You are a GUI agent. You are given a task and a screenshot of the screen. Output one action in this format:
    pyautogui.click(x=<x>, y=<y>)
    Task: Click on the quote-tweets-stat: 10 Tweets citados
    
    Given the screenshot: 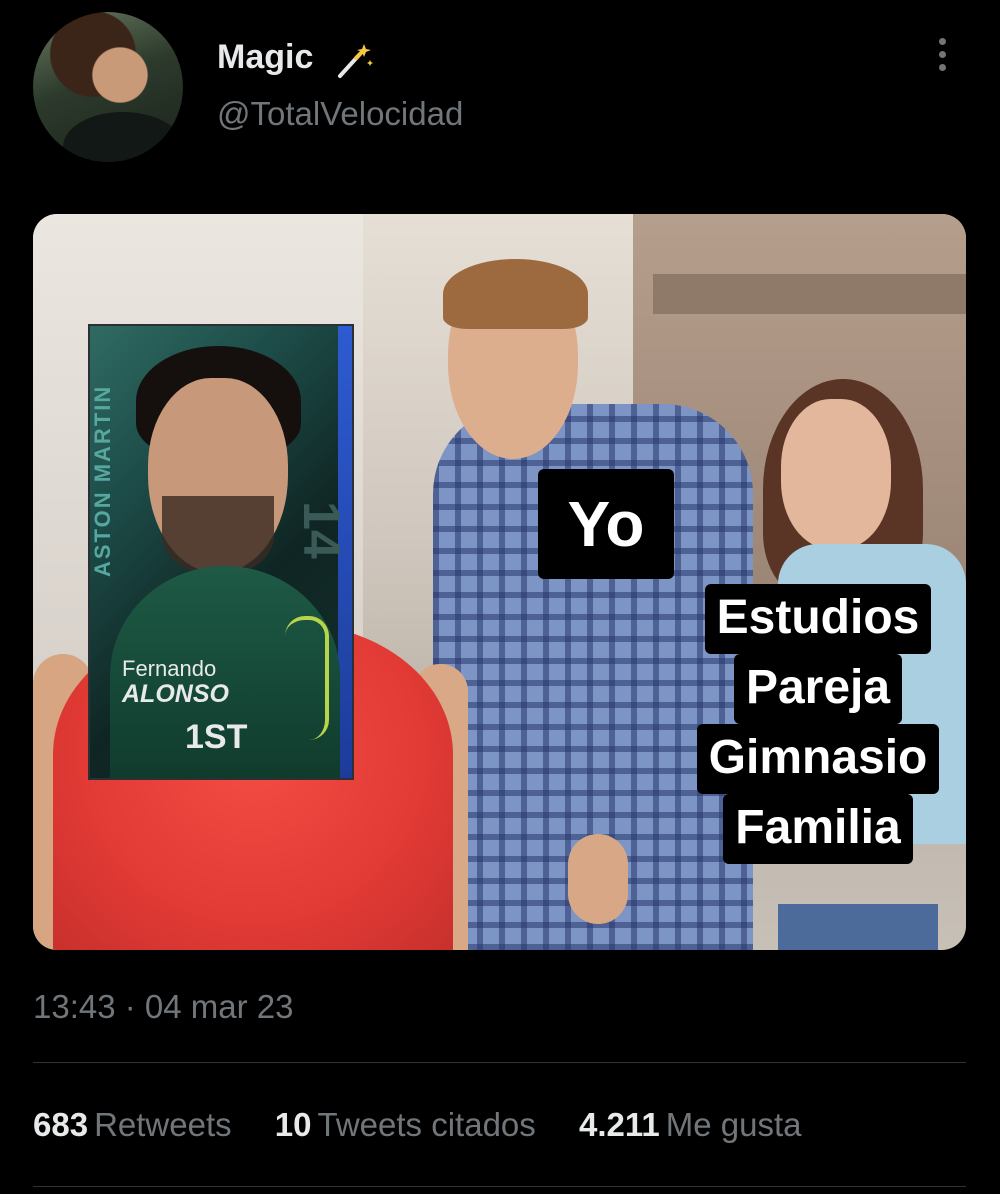 What is the action you would take?
    pyautogui.click(x=405, y=1124)
    